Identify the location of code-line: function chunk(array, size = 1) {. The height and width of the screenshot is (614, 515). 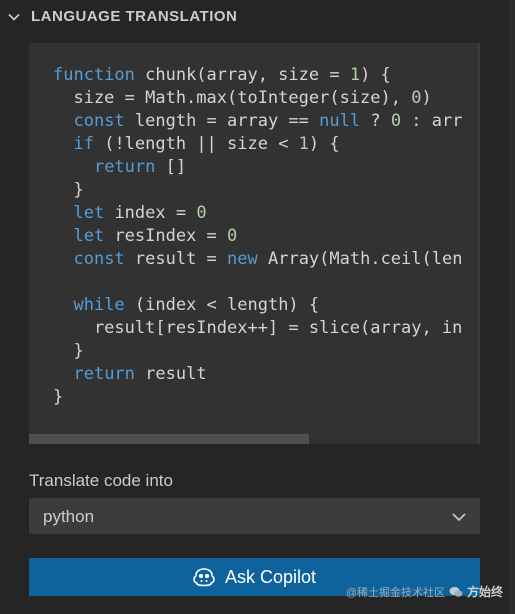
(257, 75).